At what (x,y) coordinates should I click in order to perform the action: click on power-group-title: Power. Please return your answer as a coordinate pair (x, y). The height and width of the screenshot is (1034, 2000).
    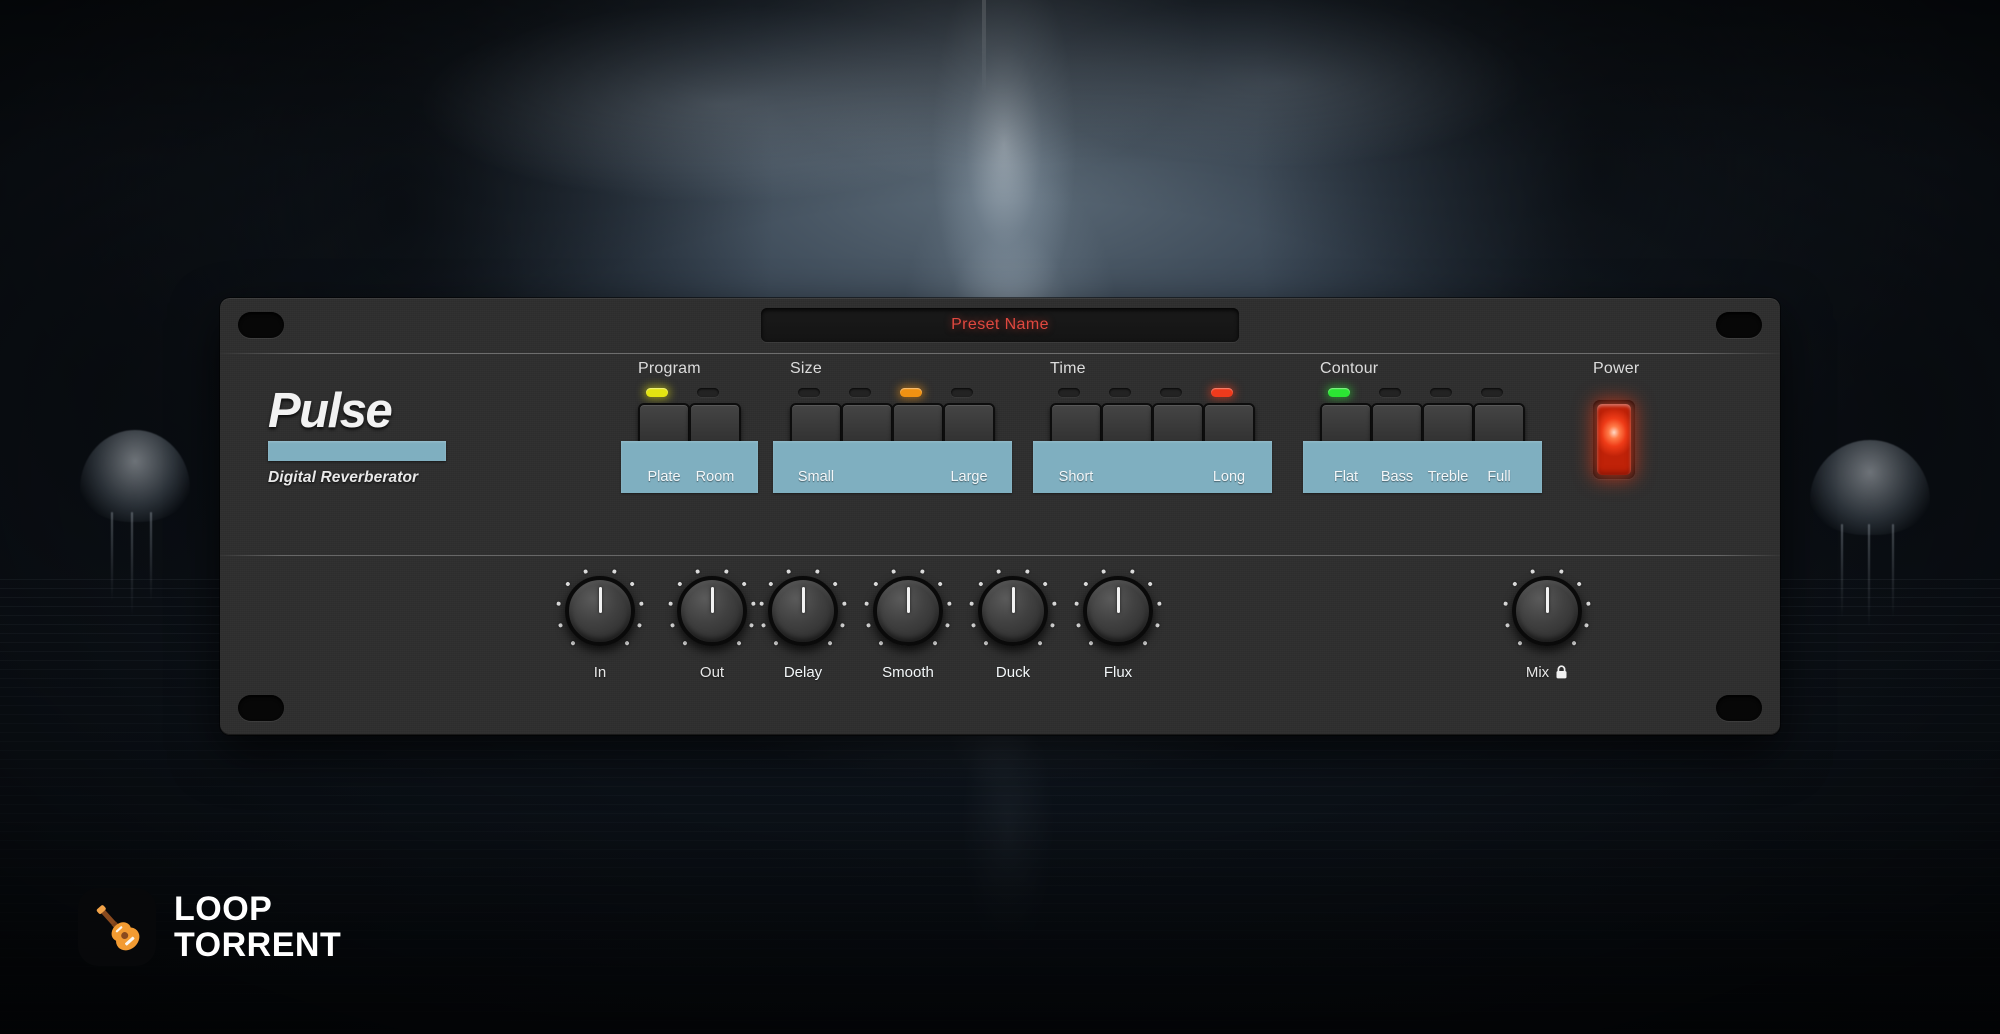
    Looking at the image, I should click on (1616, 368).